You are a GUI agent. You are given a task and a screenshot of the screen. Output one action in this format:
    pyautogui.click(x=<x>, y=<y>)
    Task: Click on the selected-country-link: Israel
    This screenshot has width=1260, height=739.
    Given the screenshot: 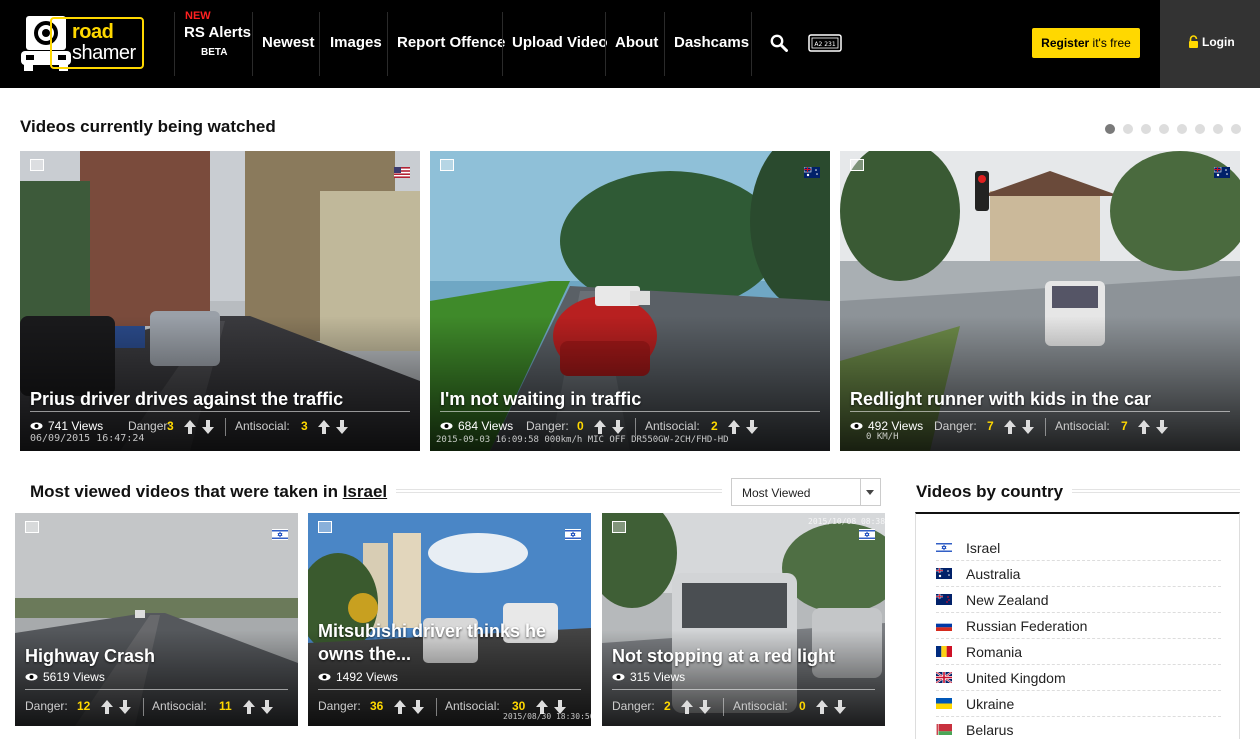 What is the action you would take?
    pyautogui.click(x=365, y=491)
    